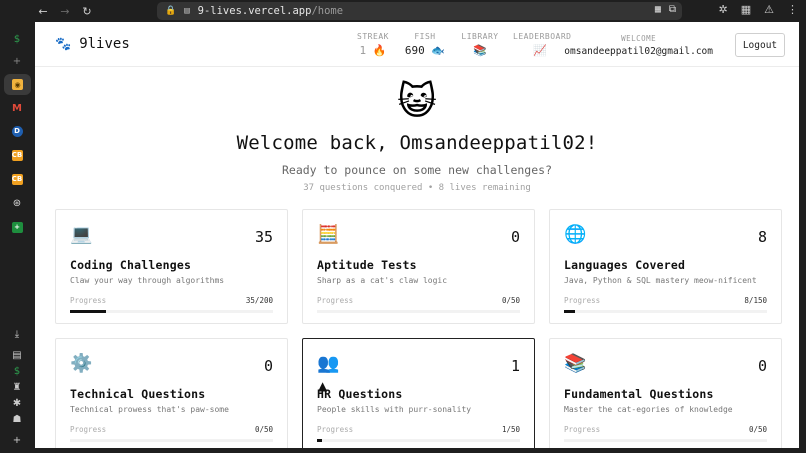 This screenshot has height=453, width=806. What do you see at coordinates (417, 143) in the screenshot?
I see `welcome-title: Welcome back, Omsandeeppatil02!` at bounding box center [417, 143].